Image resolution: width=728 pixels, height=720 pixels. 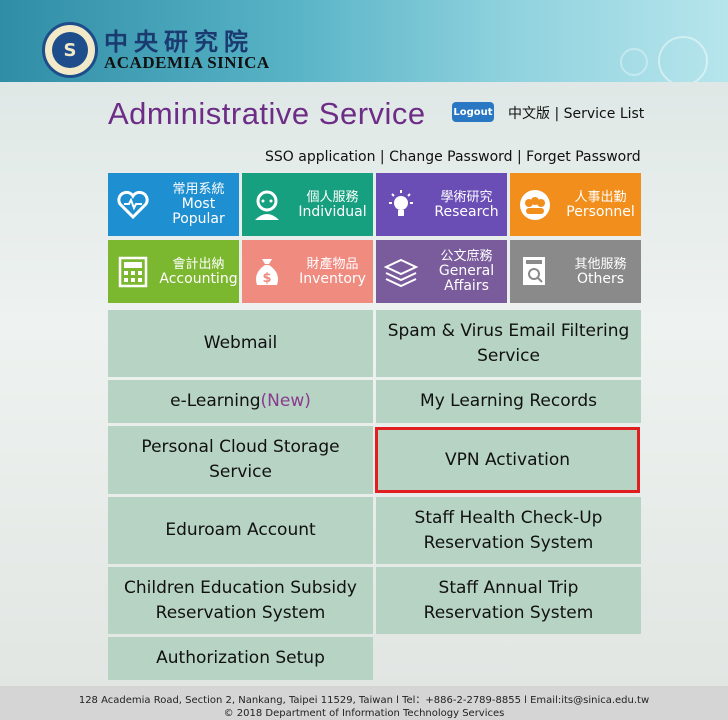 I want to click on page-title: Administrative Service, so click(x=267, y=113).